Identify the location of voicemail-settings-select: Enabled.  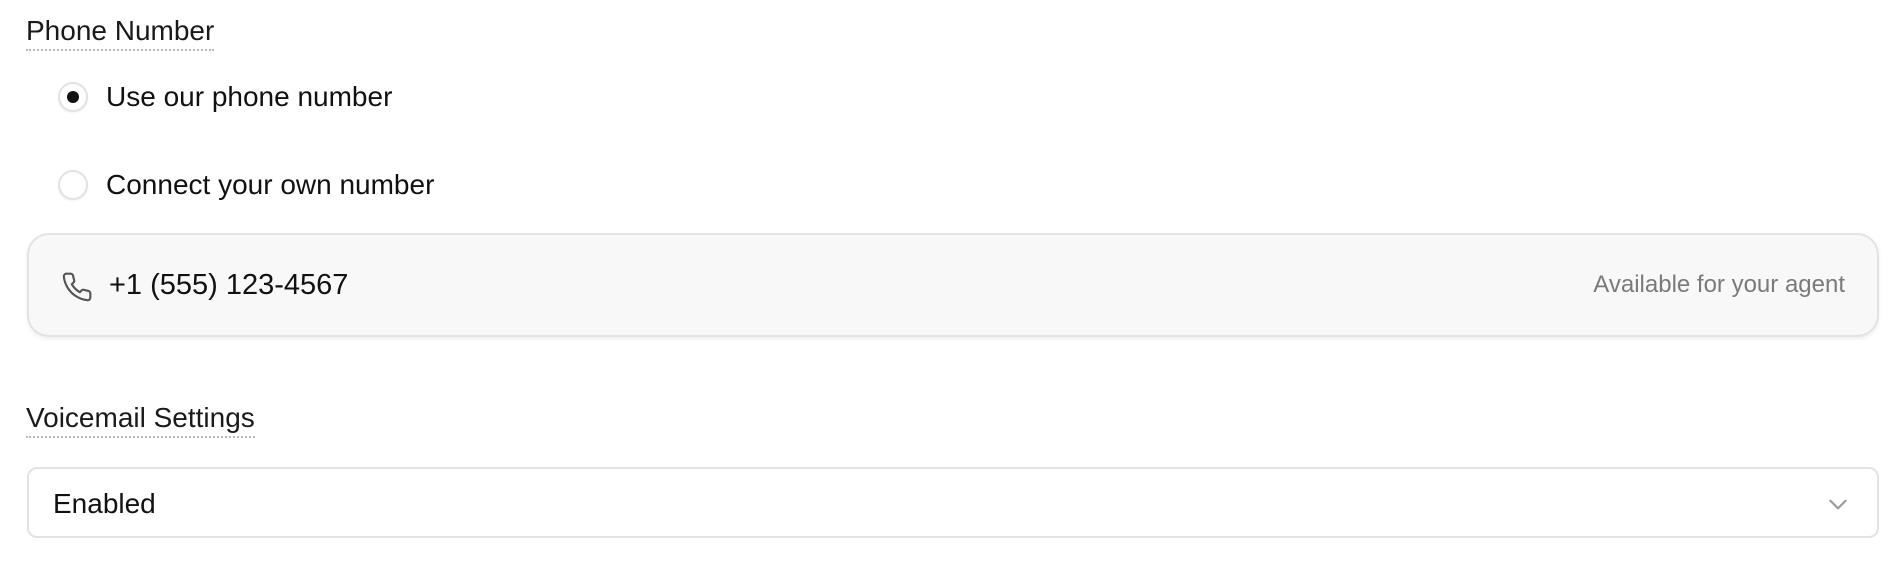
(953, 502).